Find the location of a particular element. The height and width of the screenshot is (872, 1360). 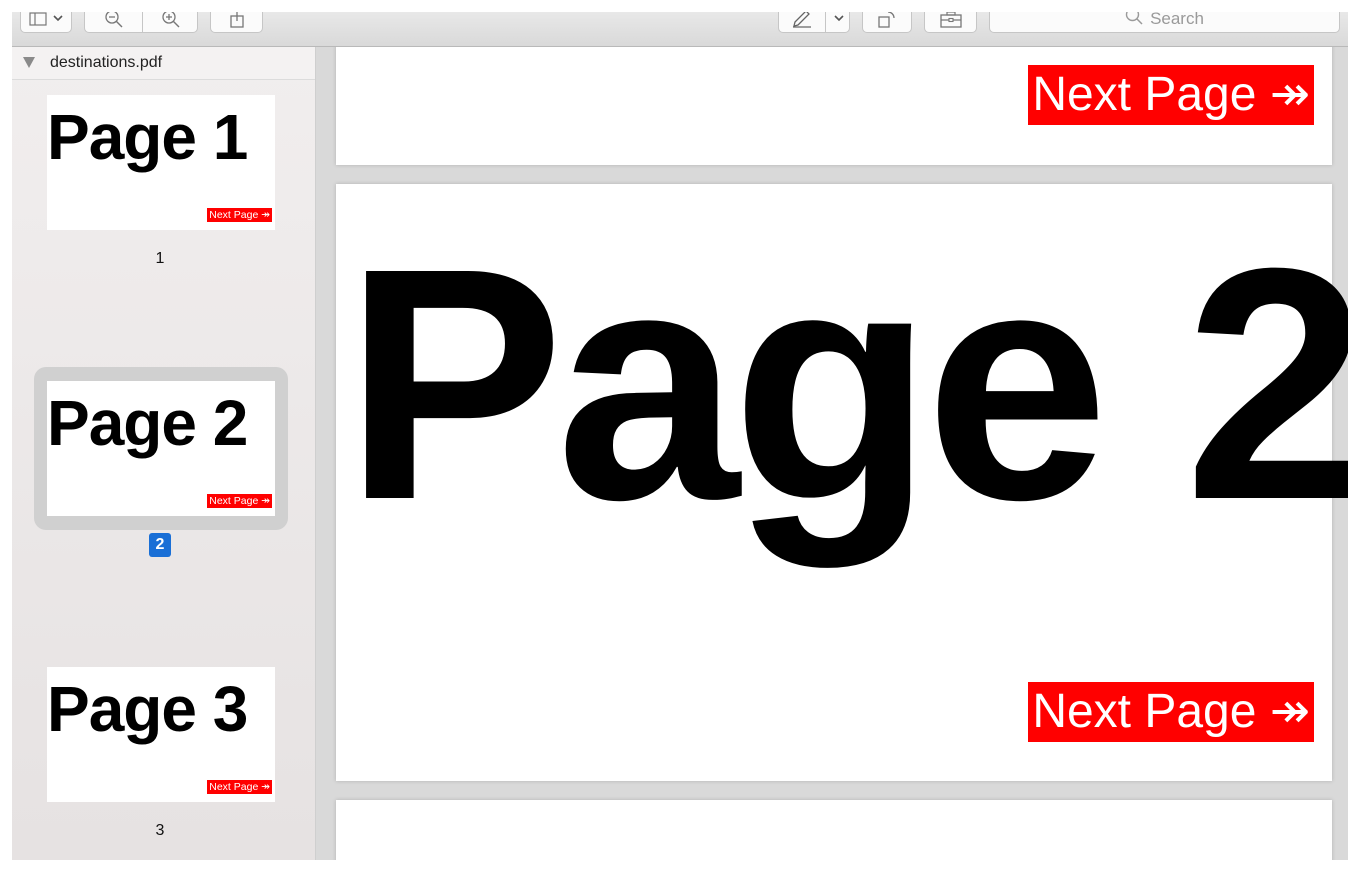

sidebar-toggle-button is located at coordinates (46, 22).